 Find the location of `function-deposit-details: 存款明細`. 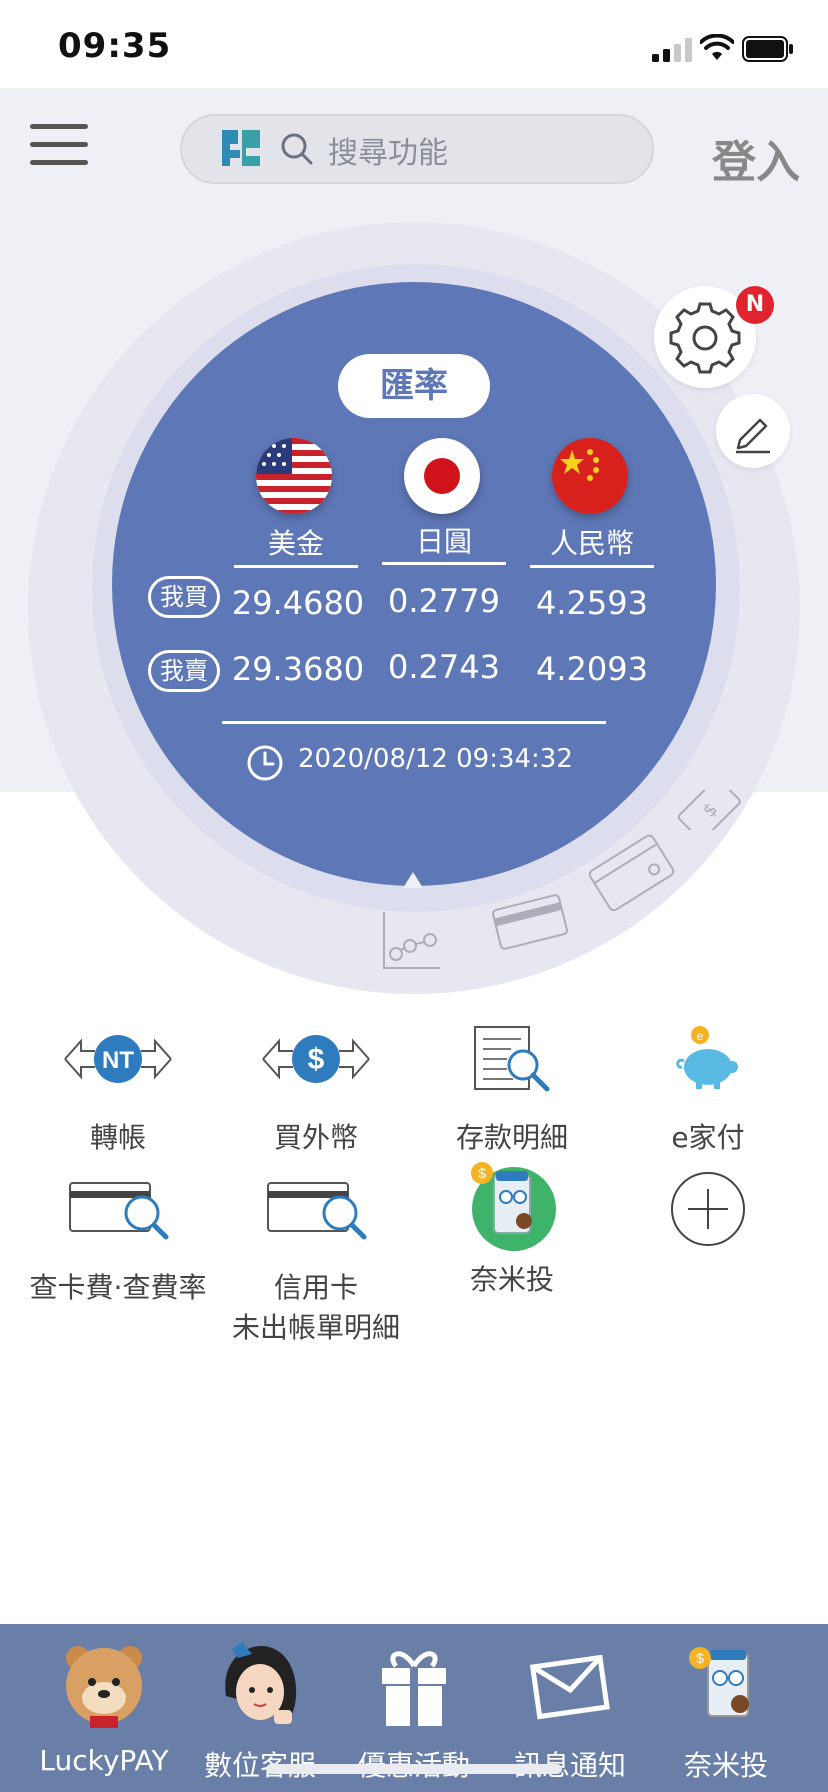

function-deposit-details: 存款明細 is located at coordinates (512, 1088).